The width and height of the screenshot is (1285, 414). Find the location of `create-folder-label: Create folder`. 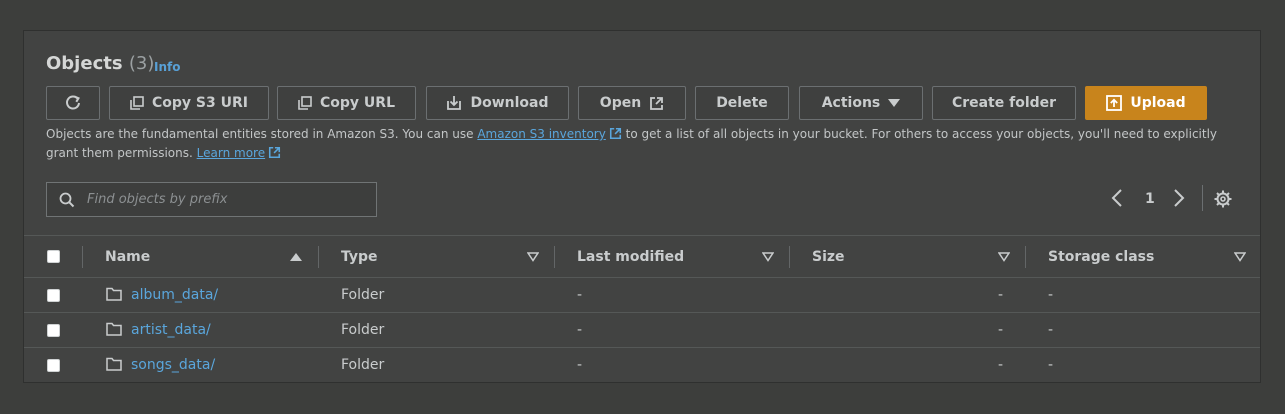

create-folder-label: Create folder is located at coordinates (1004, 103).